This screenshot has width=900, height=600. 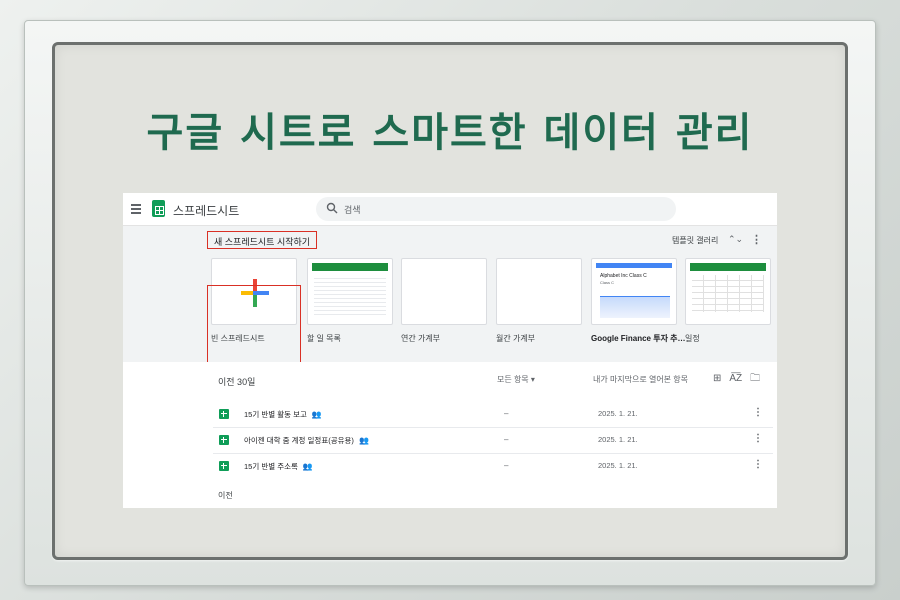 What do you see at coordinates (350, 296) in the screenshot?
I see `thumb-lines` at bounding box center [350, 296].